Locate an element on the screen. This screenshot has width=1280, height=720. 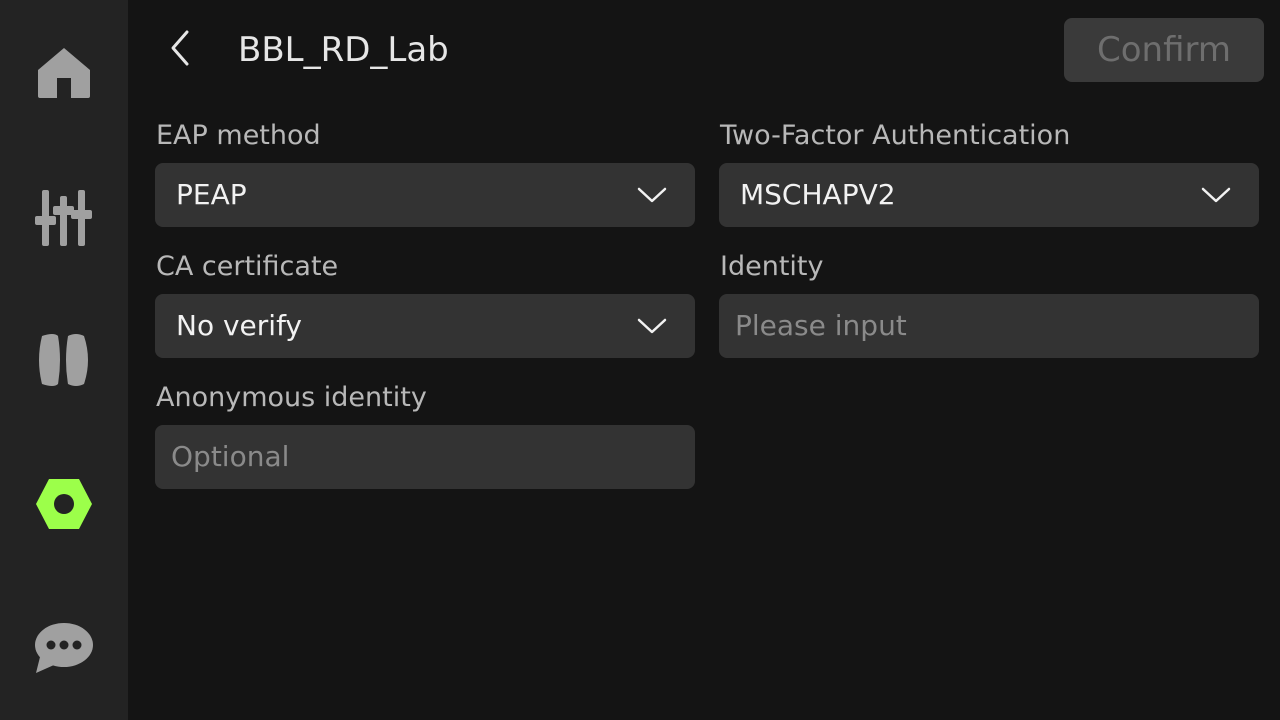
sidebar-item-settings is located at coordinates (64, 504).